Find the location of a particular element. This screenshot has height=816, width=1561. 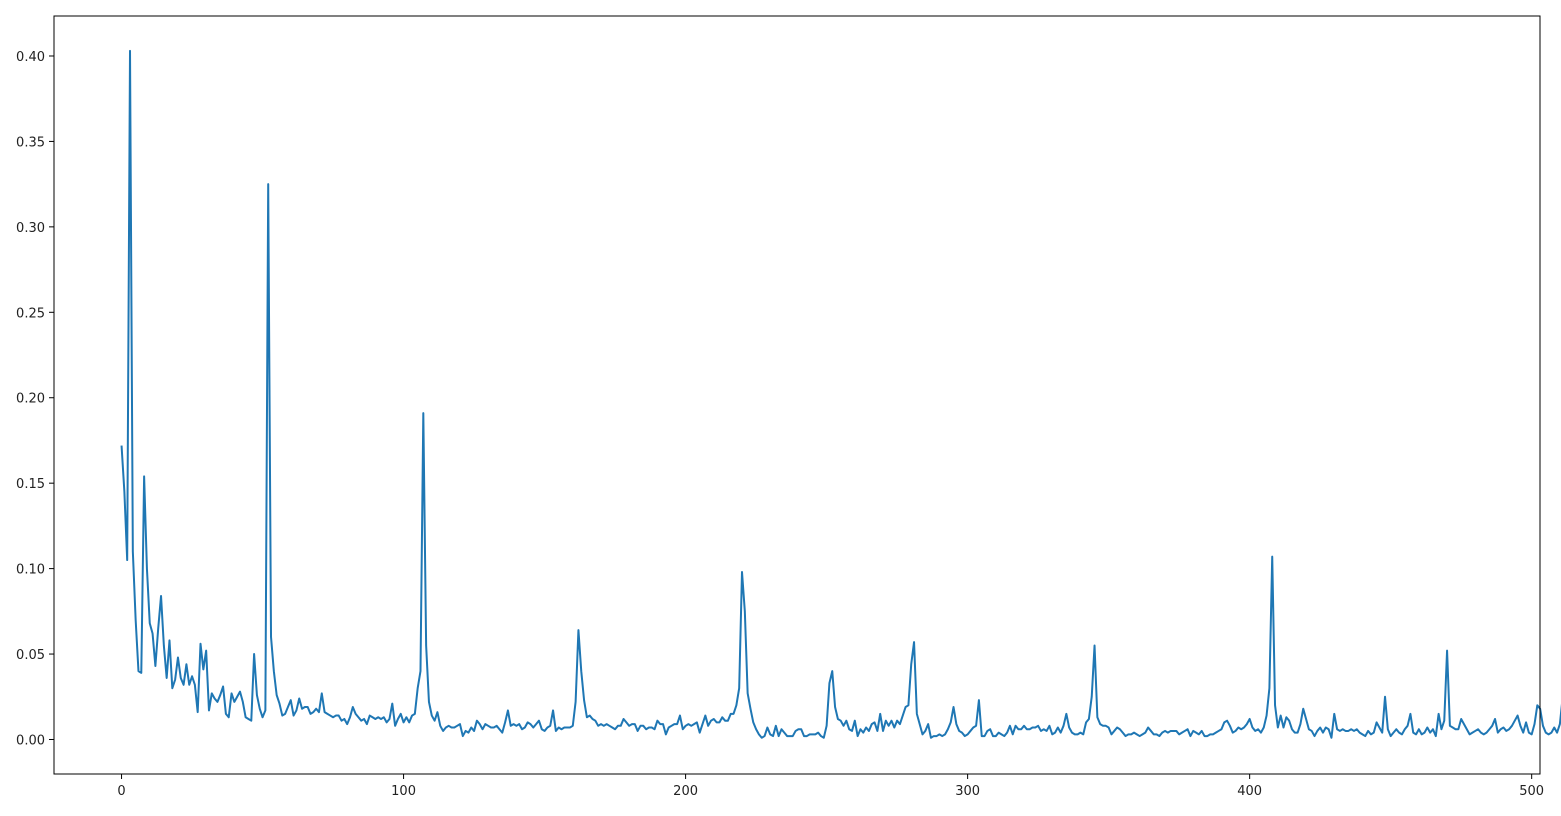

x-tick-label: 200 is located at coordinates (685, 791).